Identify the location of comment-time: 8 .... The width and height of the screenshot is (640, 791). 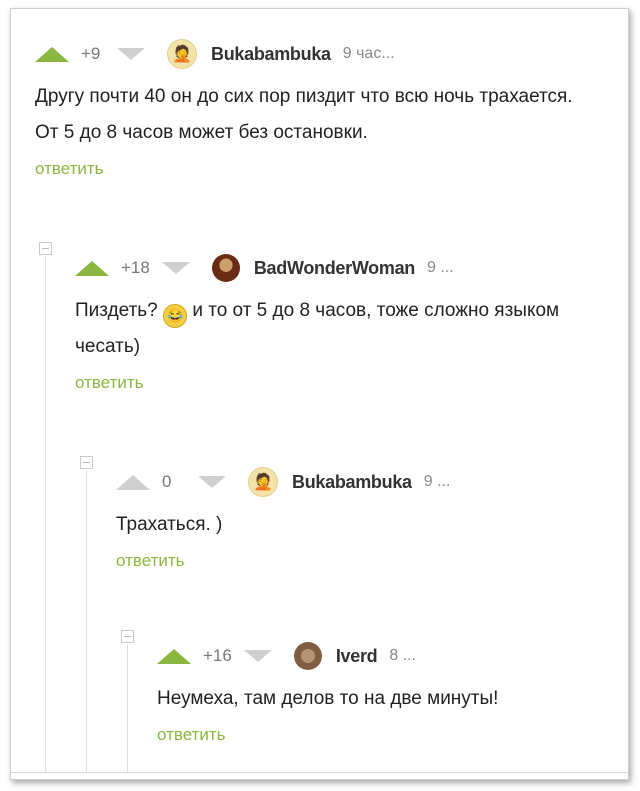
(403, 655).